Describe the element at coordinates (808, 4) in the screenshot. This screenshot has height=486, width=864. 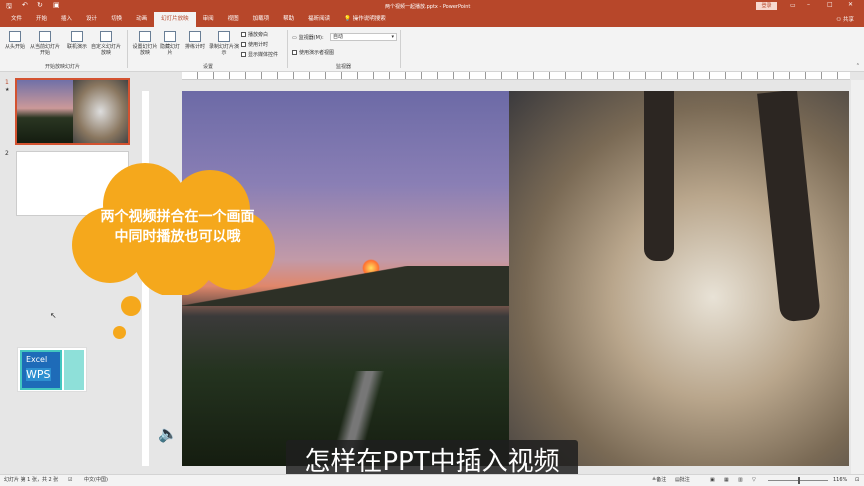
I see `minimize-button: –` at that location.